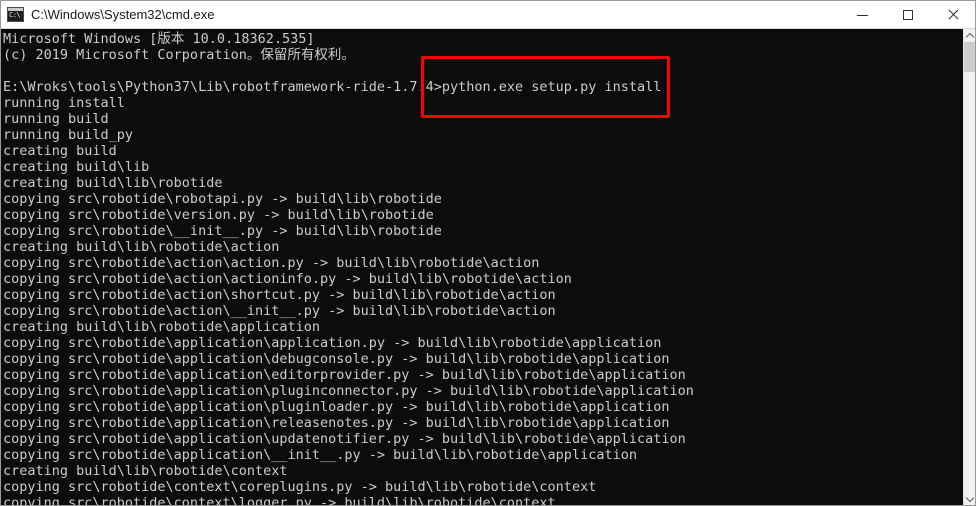 The width and height of the screenshot is (976, 506). I want to click on maximize-icon, so click(907, 15).